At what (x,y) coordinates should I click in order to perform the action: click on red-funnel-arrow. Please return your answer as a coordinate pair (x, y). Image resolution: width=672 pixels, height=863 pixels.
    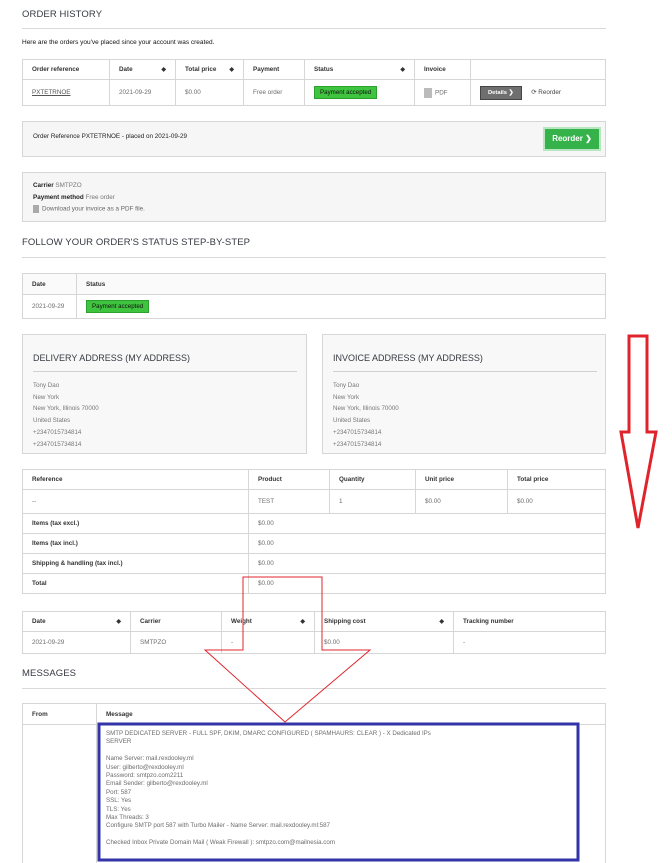
    Looking at the image, I should click on (287, 649).